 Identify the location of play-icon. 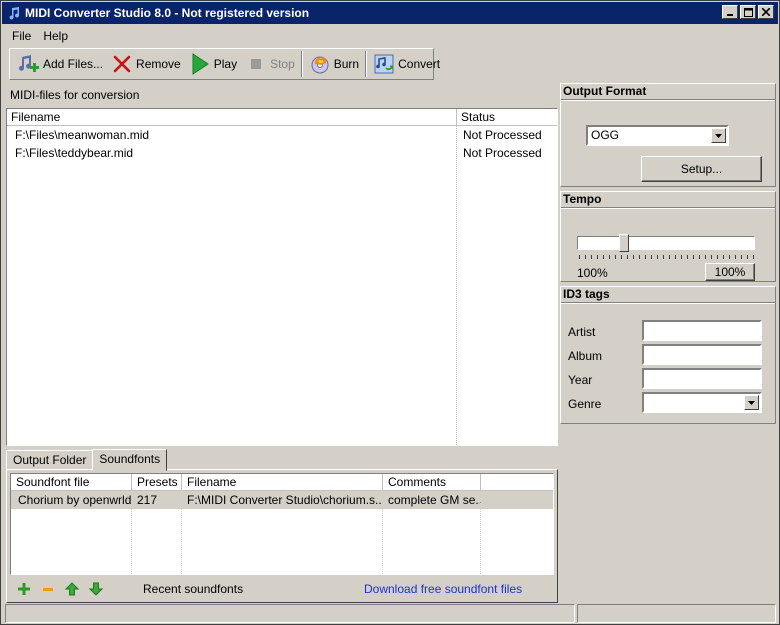
(200, 64).